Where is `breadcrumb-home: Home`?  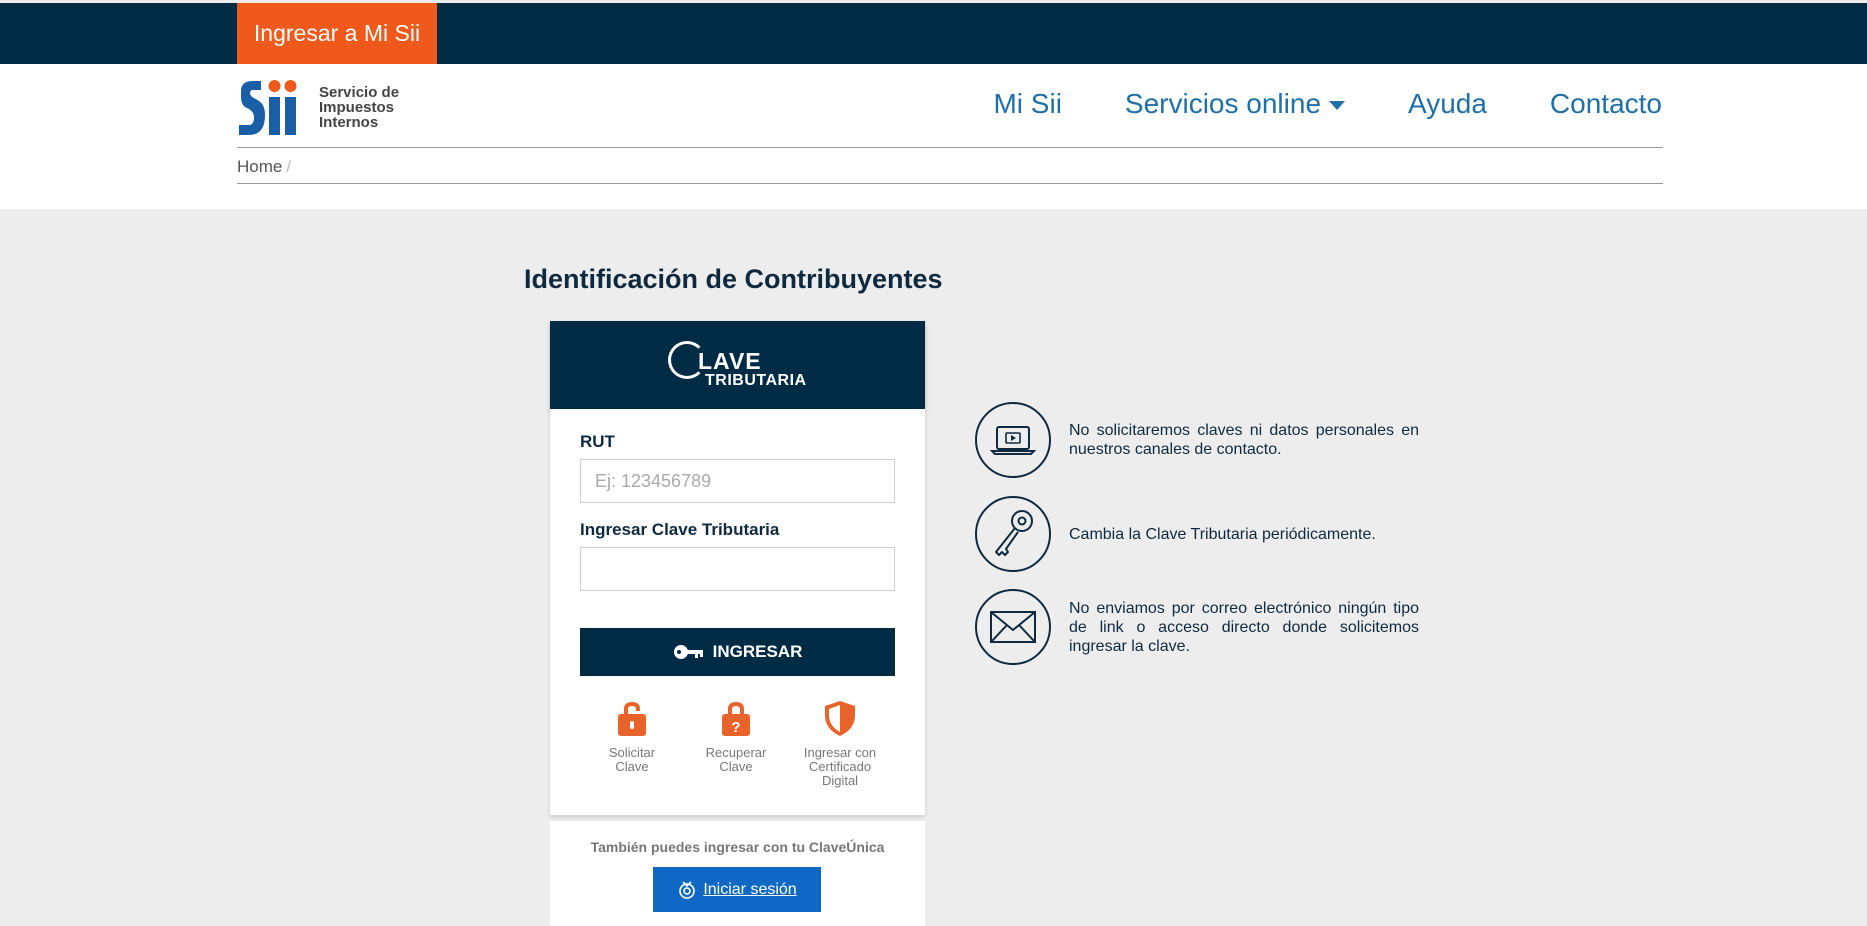
breadcrumb-home: Home is located at coordinates (259, 166).